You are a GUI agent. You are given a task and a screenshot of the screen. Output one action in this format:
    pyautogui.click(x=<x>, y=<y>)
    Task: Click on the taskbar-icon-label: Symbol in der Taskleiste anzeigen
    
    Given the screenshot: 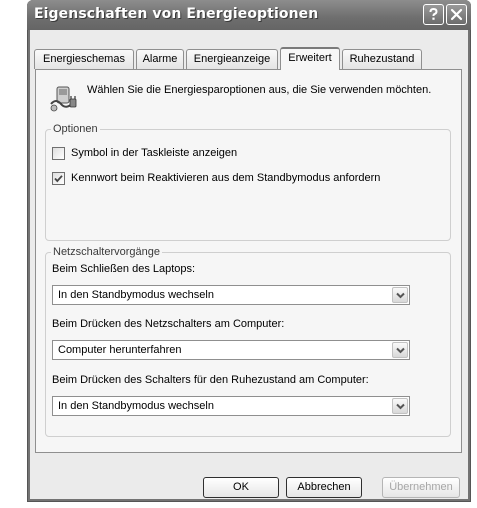 What is the action you would take?
    pyautogui.click(x=154, y=153)
    